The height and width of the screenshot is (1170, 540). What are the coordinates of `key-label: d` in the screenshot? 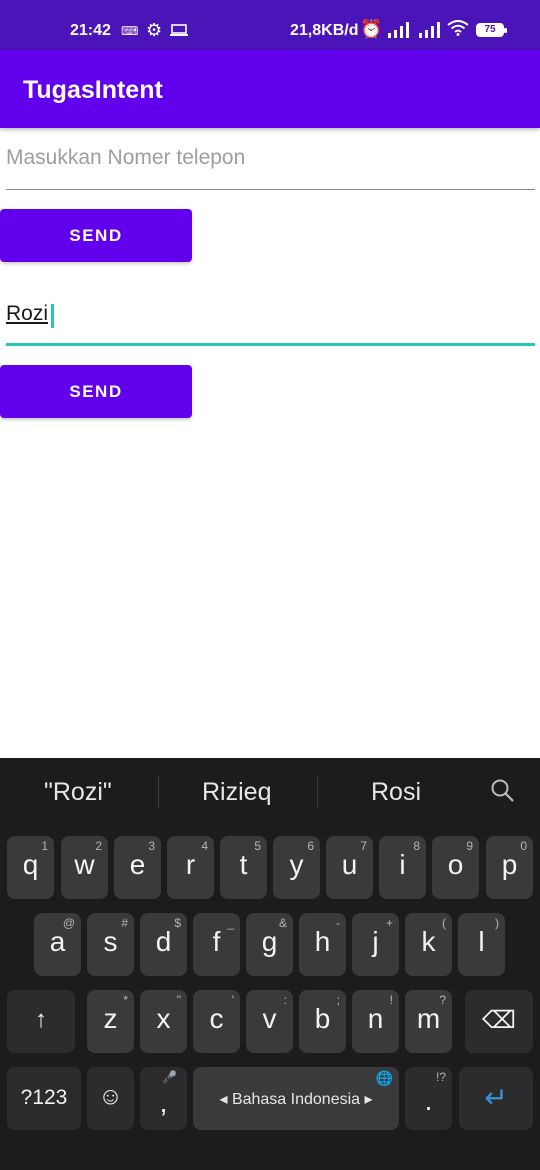 It's located at (163, 941).